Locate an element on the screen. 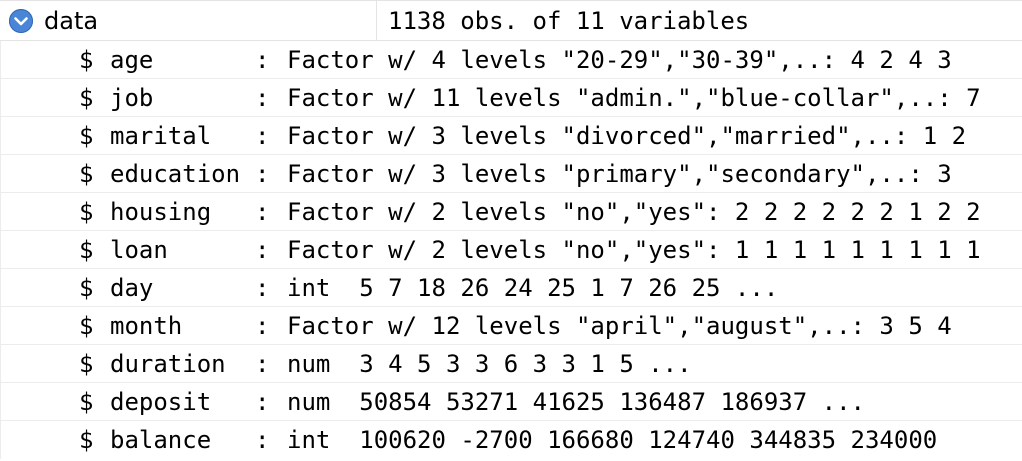  variable-name: marital is located at coordinates (161, 136).